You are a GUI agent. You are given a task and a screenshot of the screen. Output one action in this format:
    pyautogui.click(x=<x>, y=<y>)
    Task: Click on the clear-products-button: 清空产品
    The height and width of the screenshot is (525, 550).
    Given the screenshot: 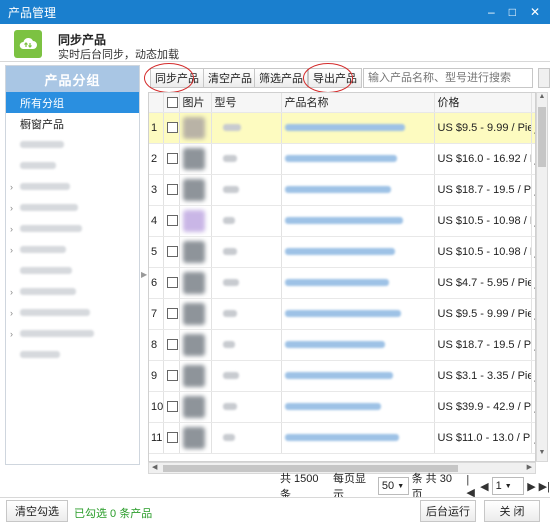 What is the action you would take?
    pyautogui.click(x=230, y=78)
    